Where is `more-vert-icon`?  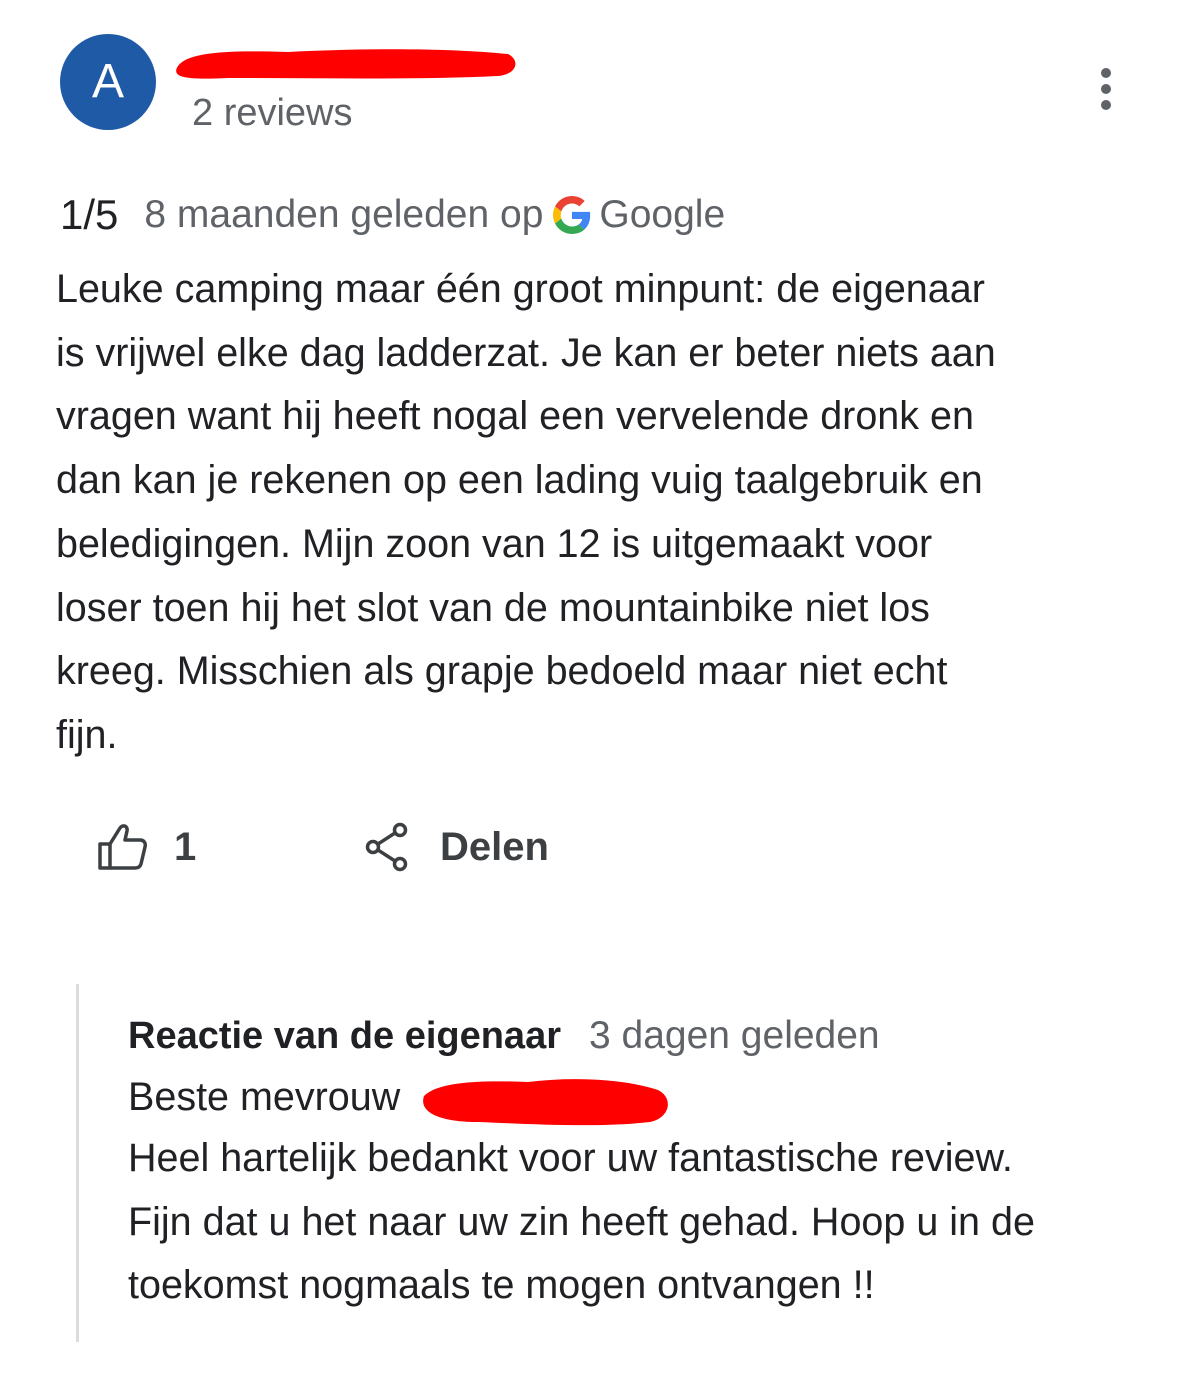 more-vert-icon is located at coordinates (1106, 89).